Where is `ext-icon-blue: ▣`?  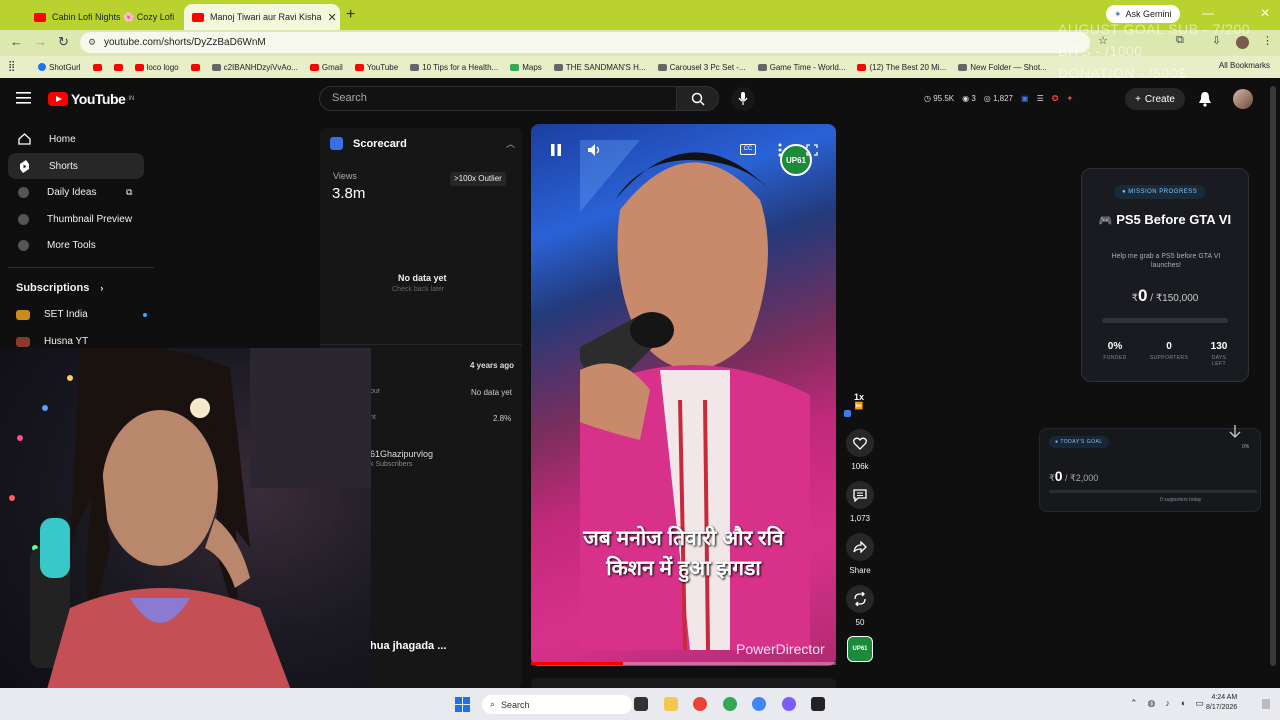
ext-icon-blue: ▣ is located at coordinates (1025, 98).